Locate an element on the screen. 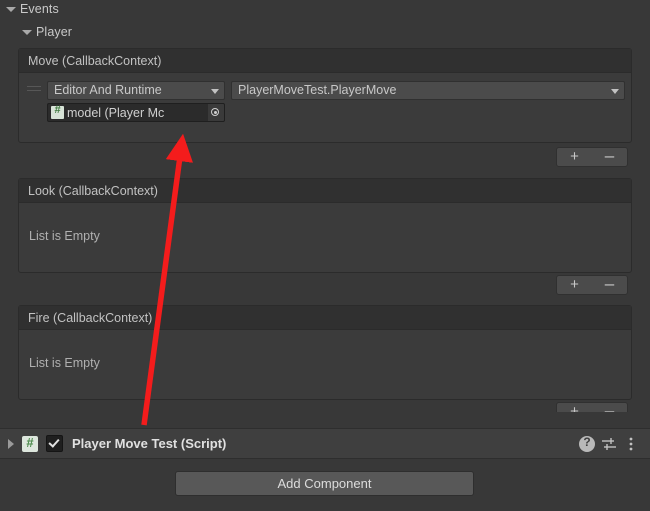  list-buttons-move: + – is located at coordinates (592, 157).